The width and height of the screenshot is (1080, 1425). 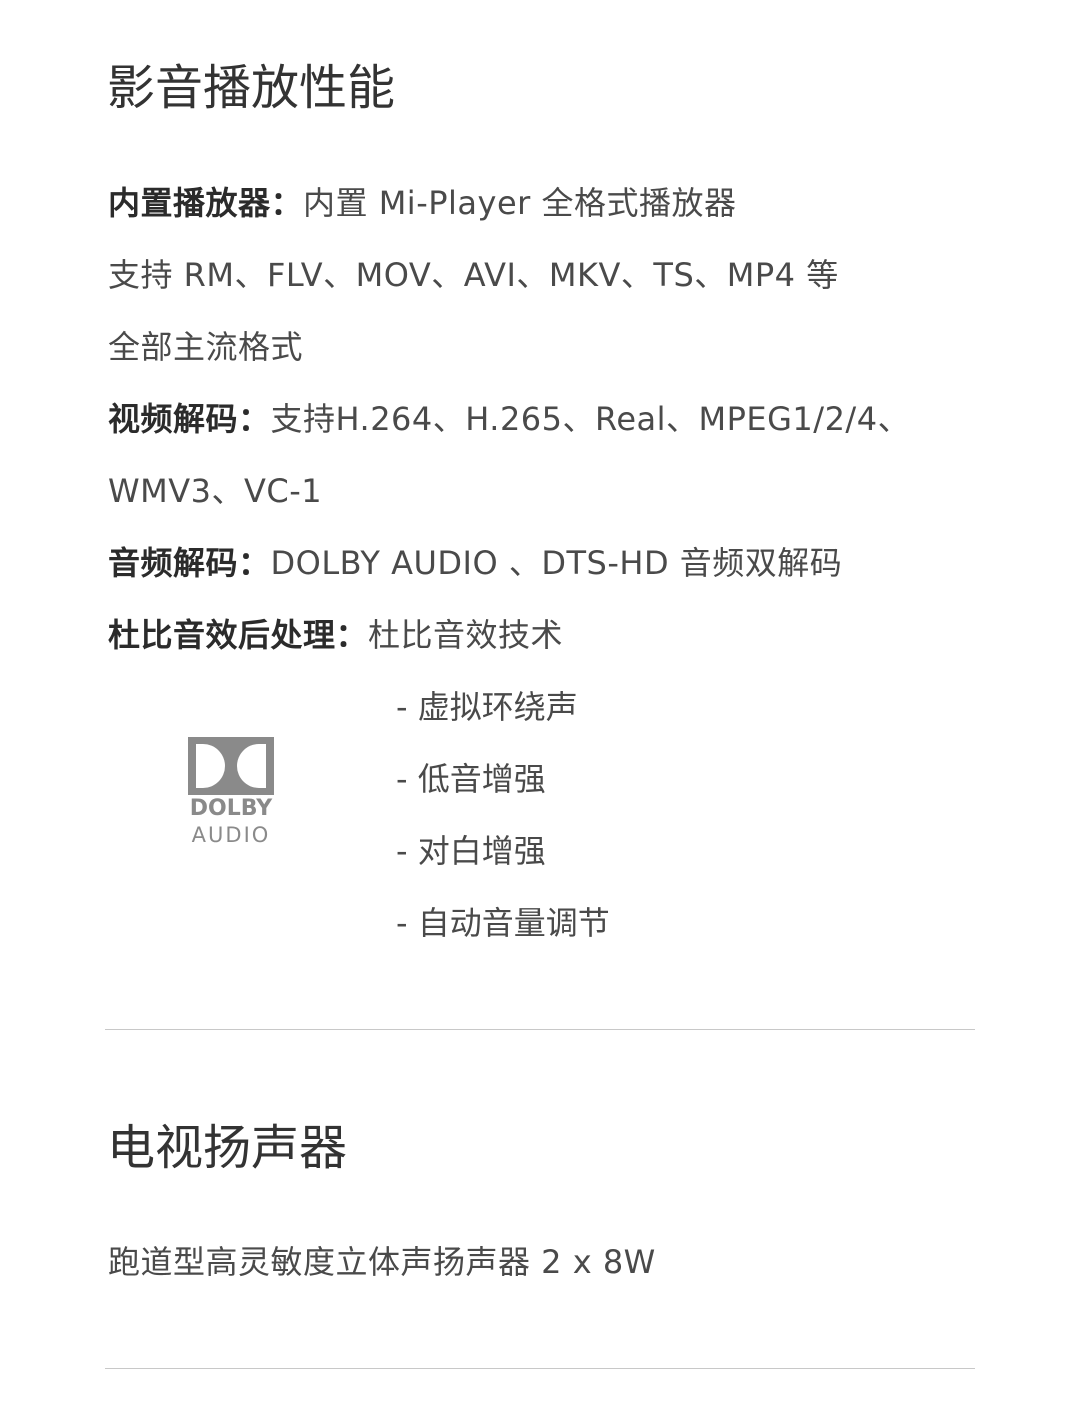 What do you see at coordinates (231, 808) in the screenshot?
I see `dolby-logo-word: DOLBY` at bounding box center [231, 808].